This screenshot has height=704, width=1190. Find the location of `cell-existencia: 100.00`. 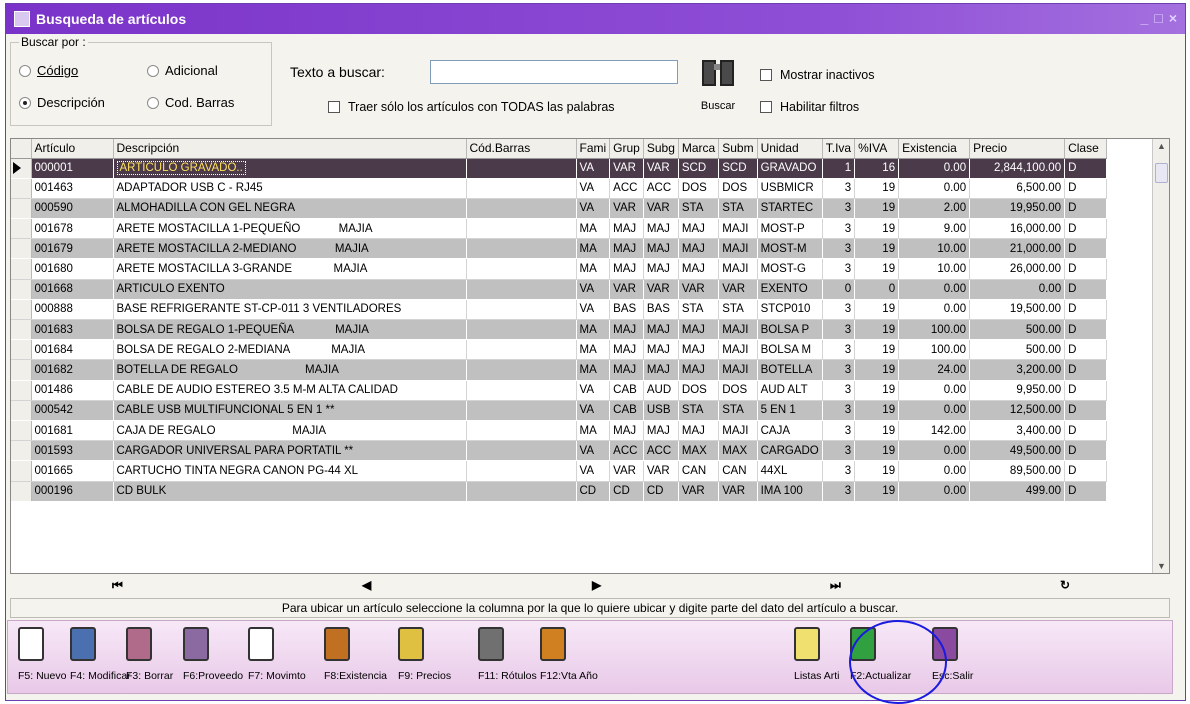

cell-existencia: 100.00 is located at coordinates (934, 330).